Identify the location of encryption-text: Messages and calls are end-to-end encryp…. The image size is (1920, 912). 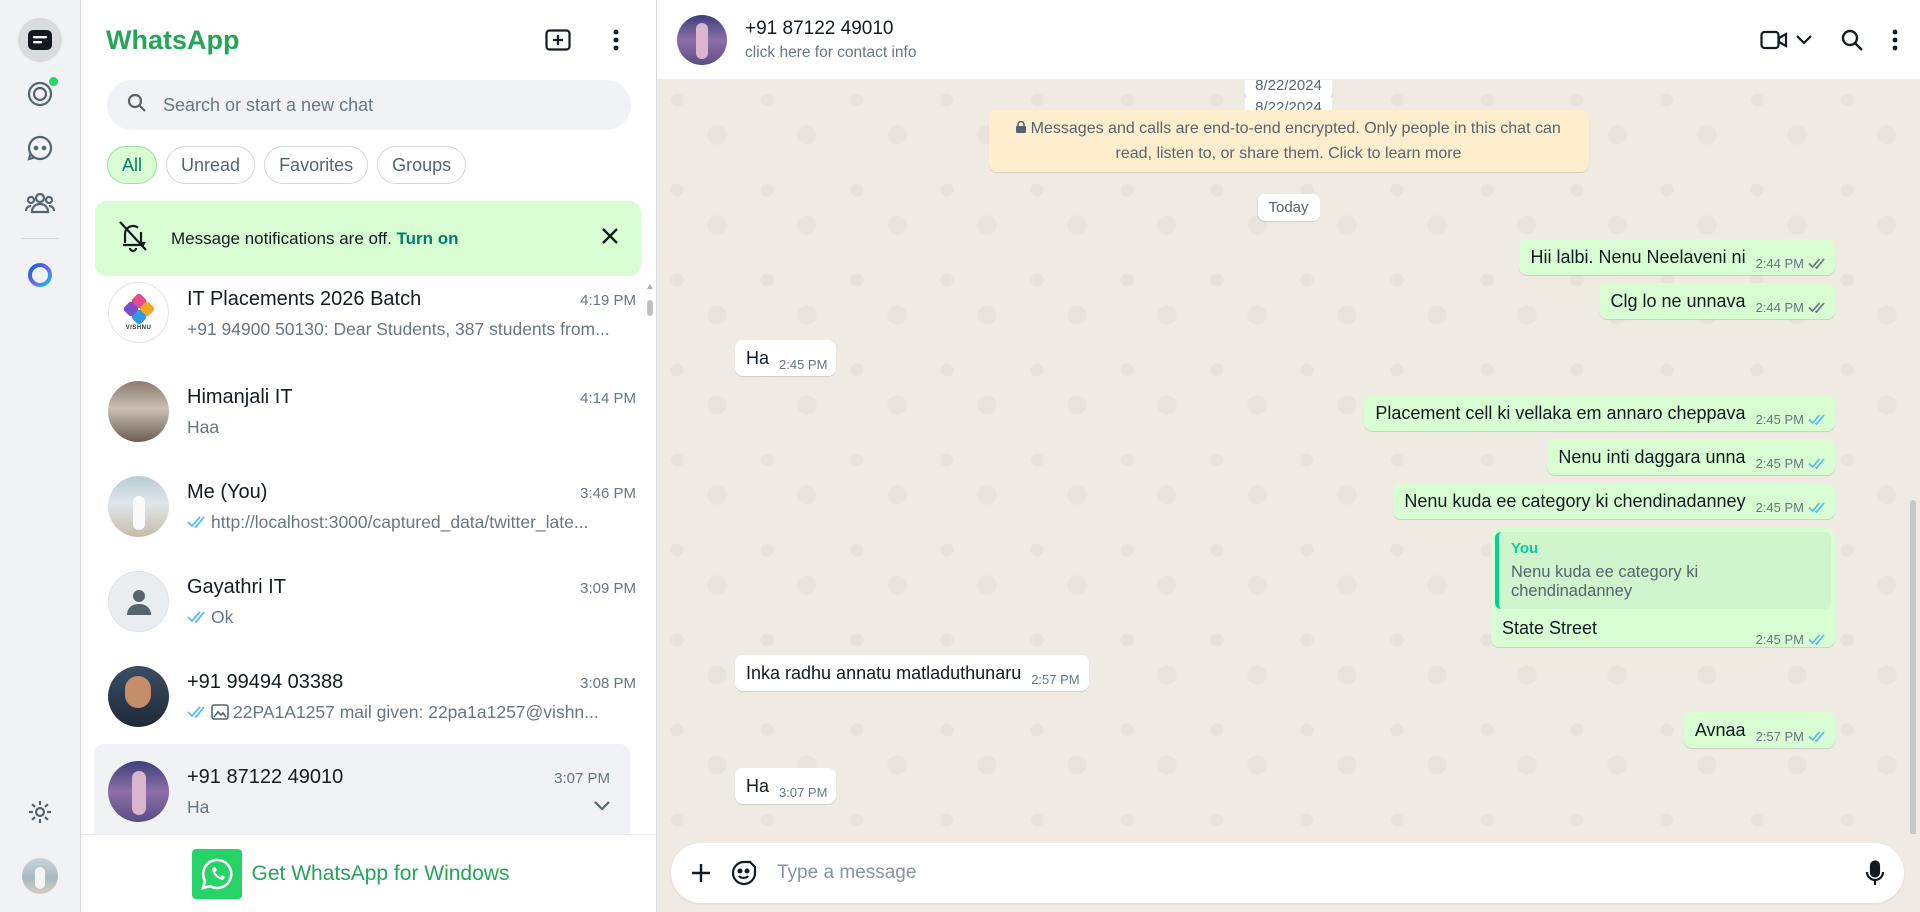
(1295, 141).